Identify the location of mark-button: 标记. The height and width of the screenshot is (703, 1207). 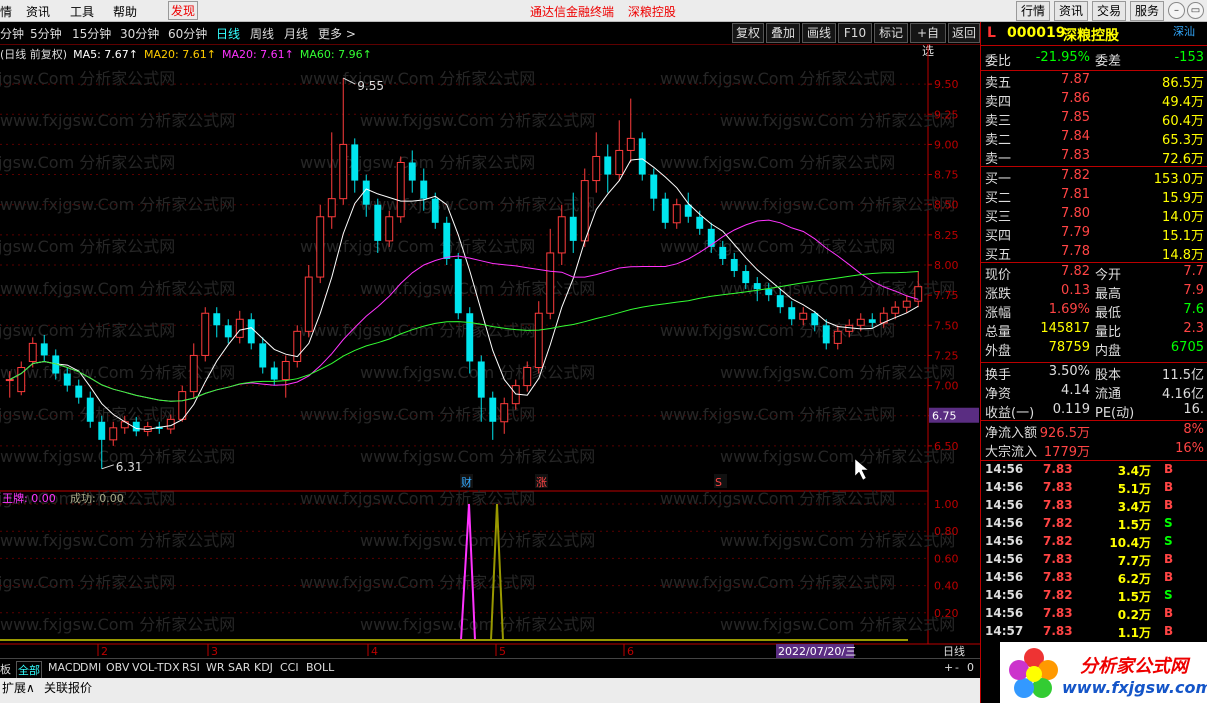
(891, 33).